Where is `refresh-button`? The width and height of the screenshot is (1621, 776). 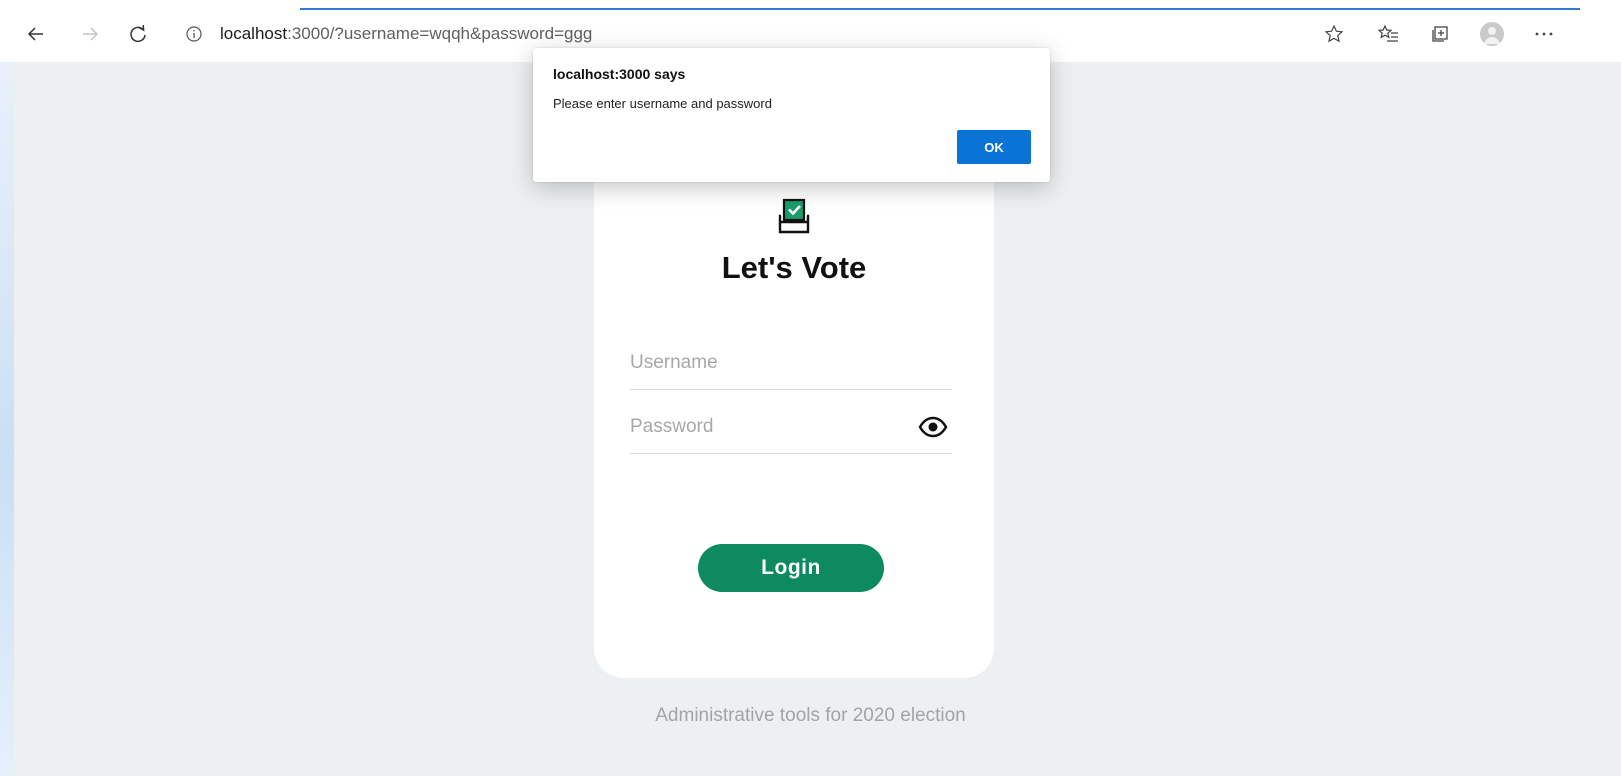 refresh-button is located at coordinates (138, 34).